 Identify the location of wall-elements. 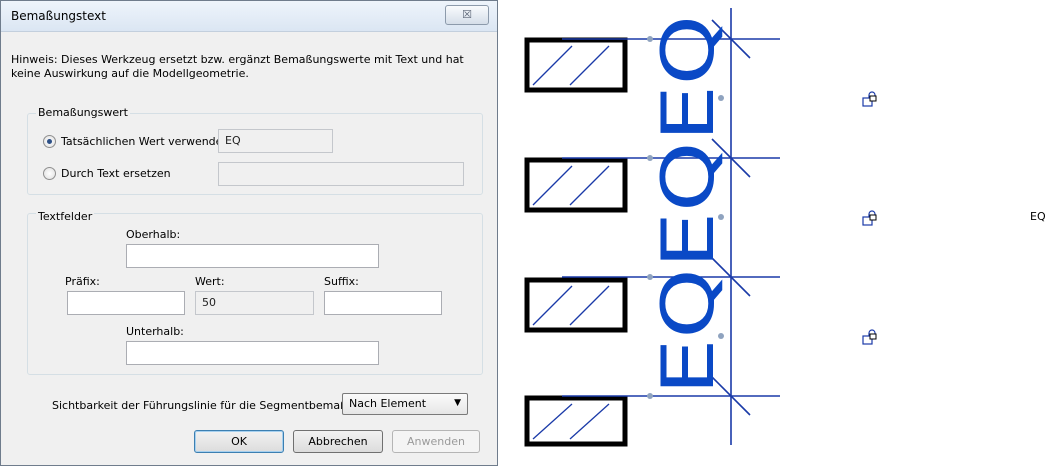
(576, 242).